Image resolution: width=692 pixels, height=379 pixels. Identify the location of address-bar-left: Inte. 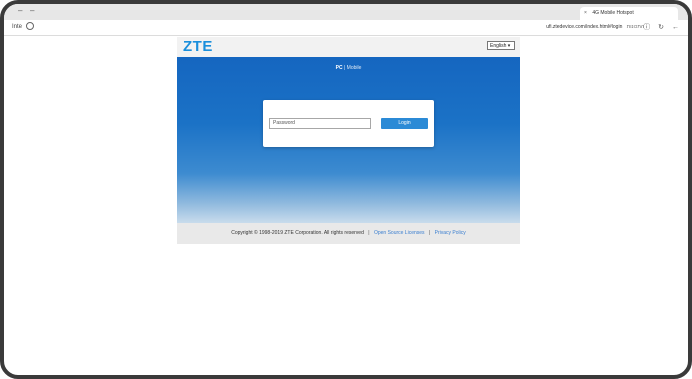
(23, 27).